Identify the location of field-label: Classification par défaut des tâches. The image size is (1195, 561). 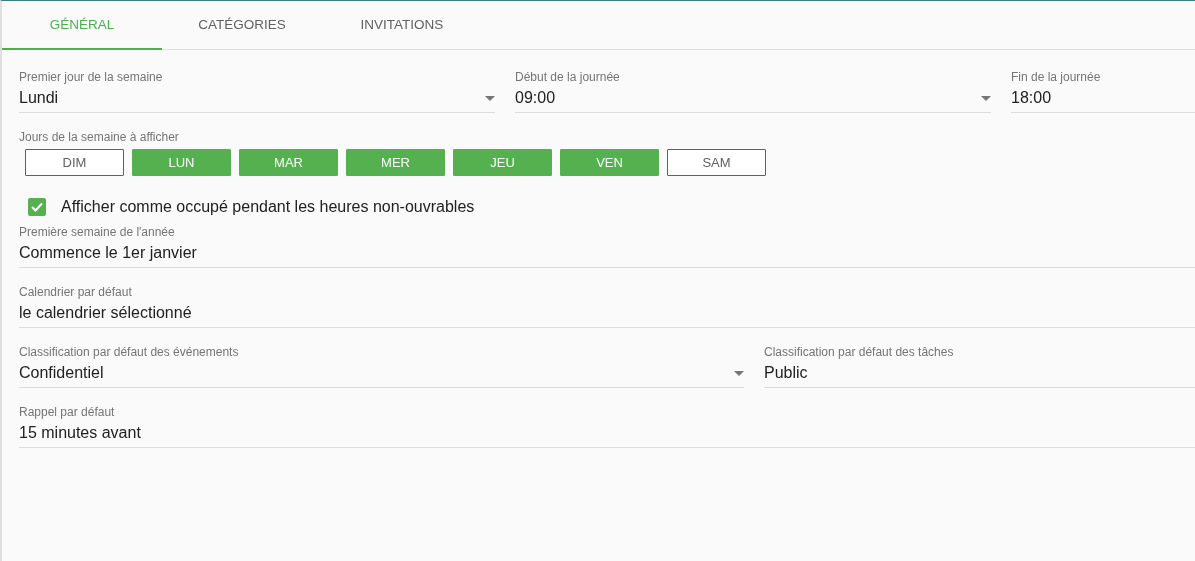
(859, 352).